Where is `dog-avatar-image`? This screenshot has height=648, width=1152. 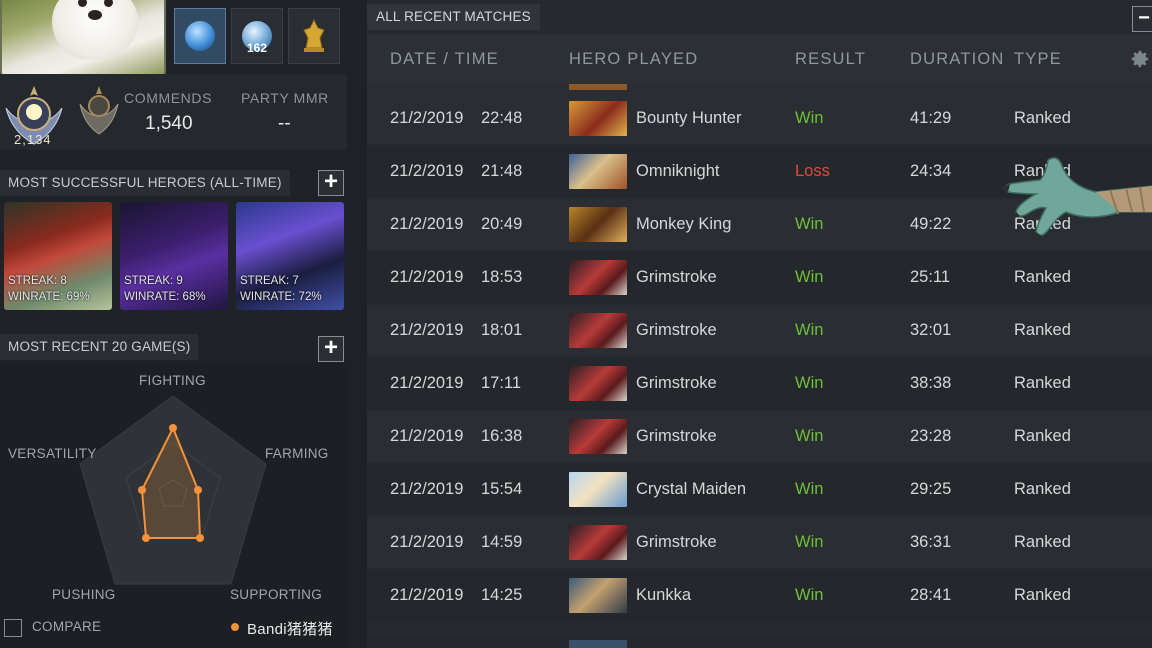 dog-avatar-image is located at coordinates (95, 30).